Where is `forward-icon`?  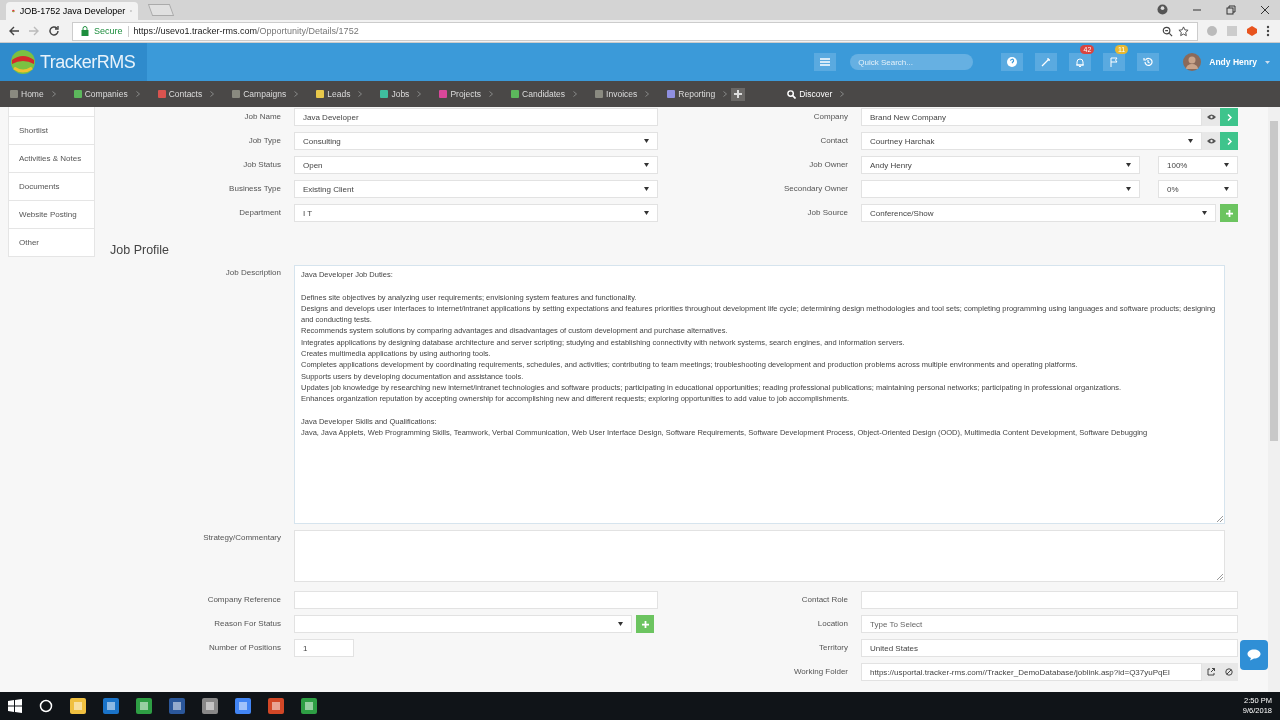 forward-icon is located at coordinates (34, 31).